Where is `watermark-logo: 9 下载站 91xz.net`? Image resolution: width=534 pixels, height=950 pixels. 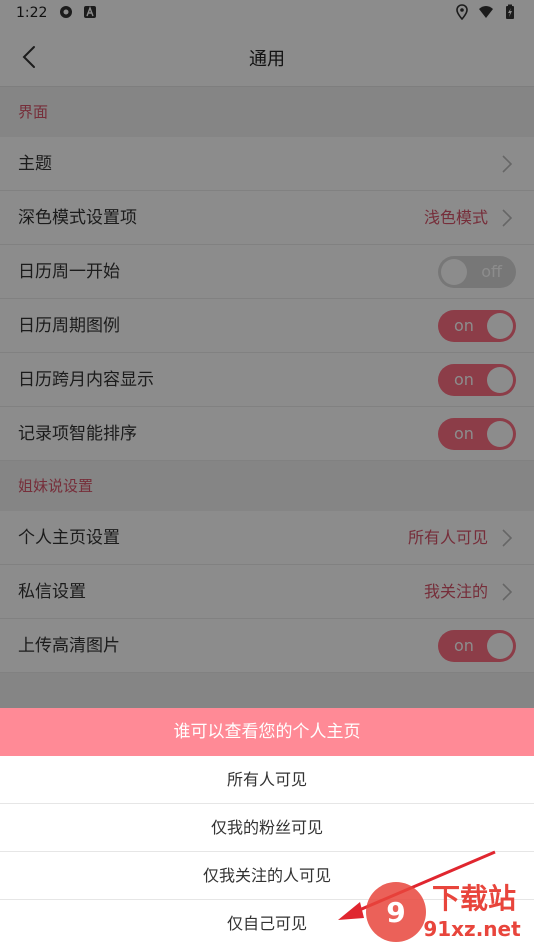 watermark-logo: 9 下载站 91xz.net is located at coordinates (443, 912).